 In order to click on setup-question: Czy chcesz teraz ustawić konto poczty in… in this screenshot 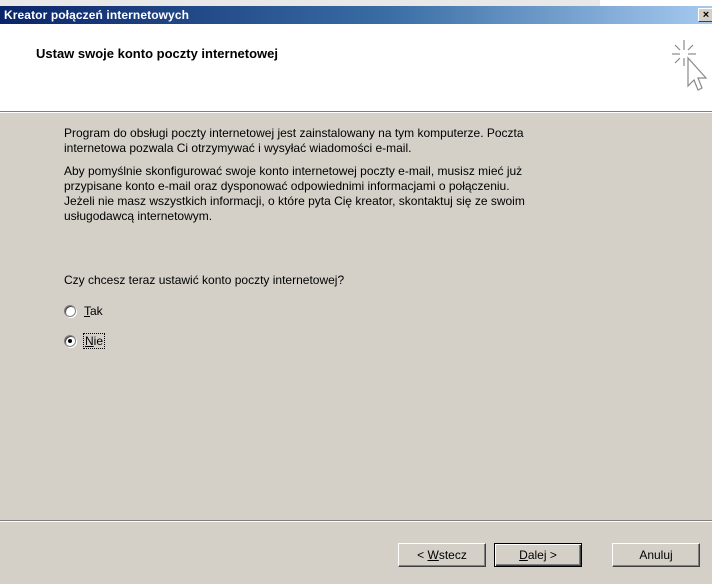, I will do `click(204, 280)`.